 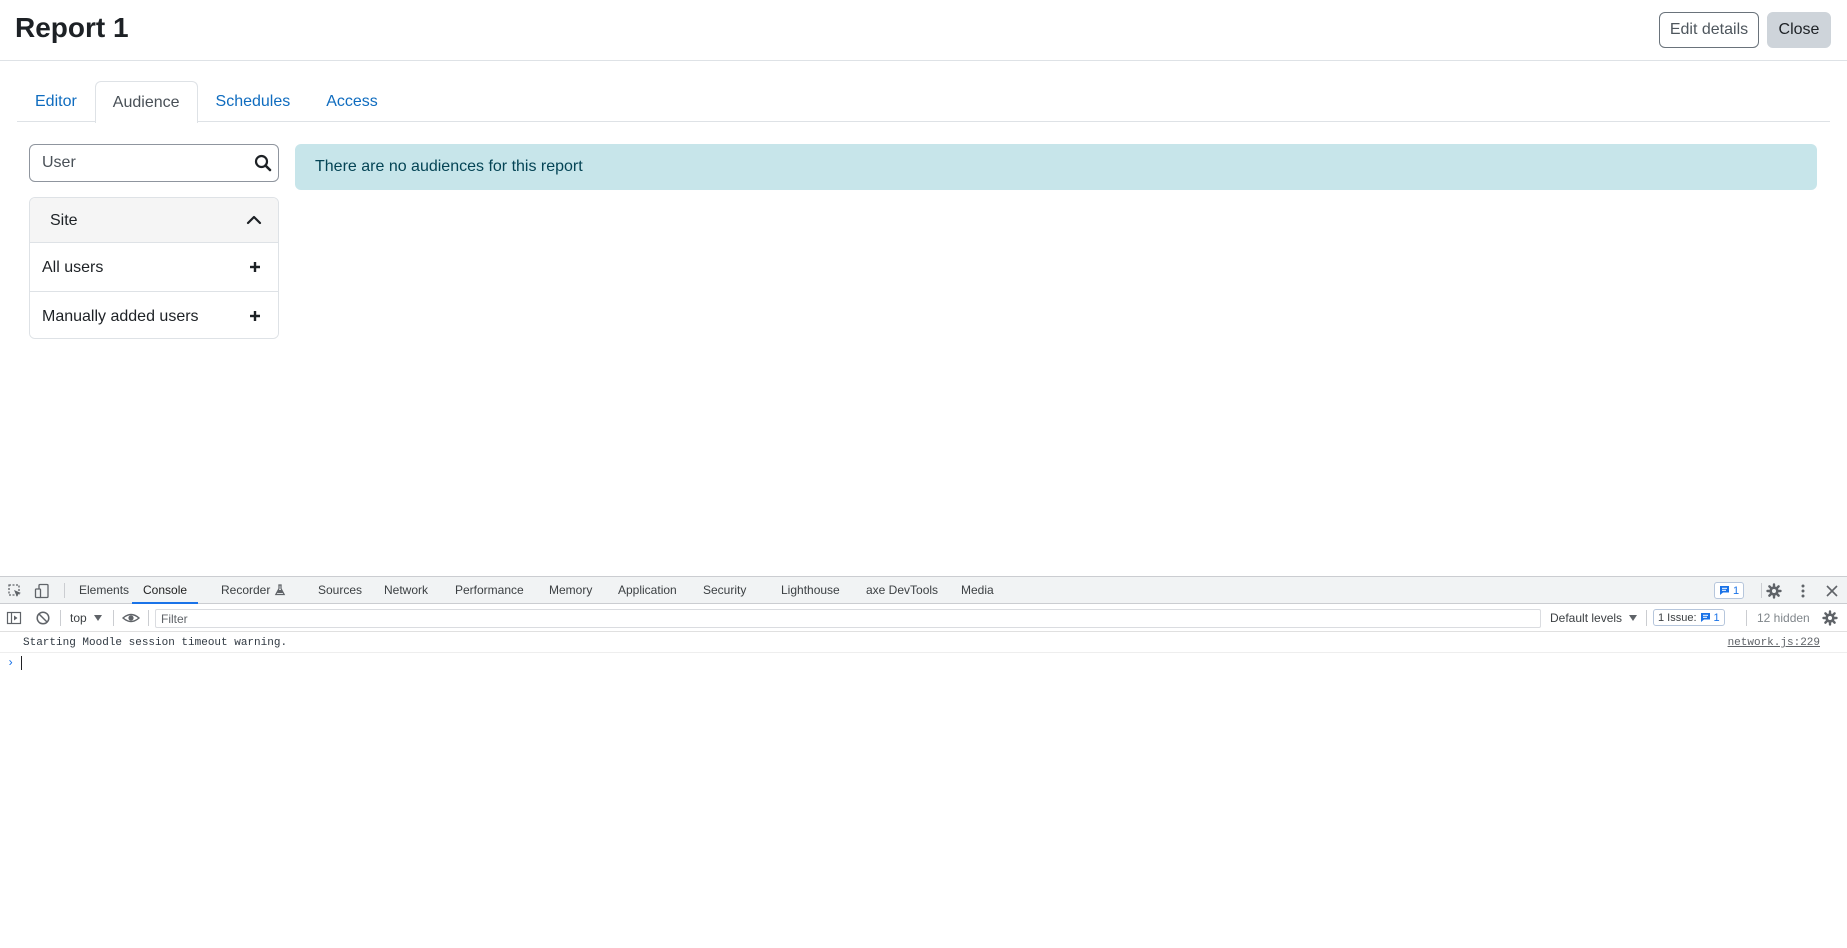 I want to click on eye-icon, so click(x=131, y=618).